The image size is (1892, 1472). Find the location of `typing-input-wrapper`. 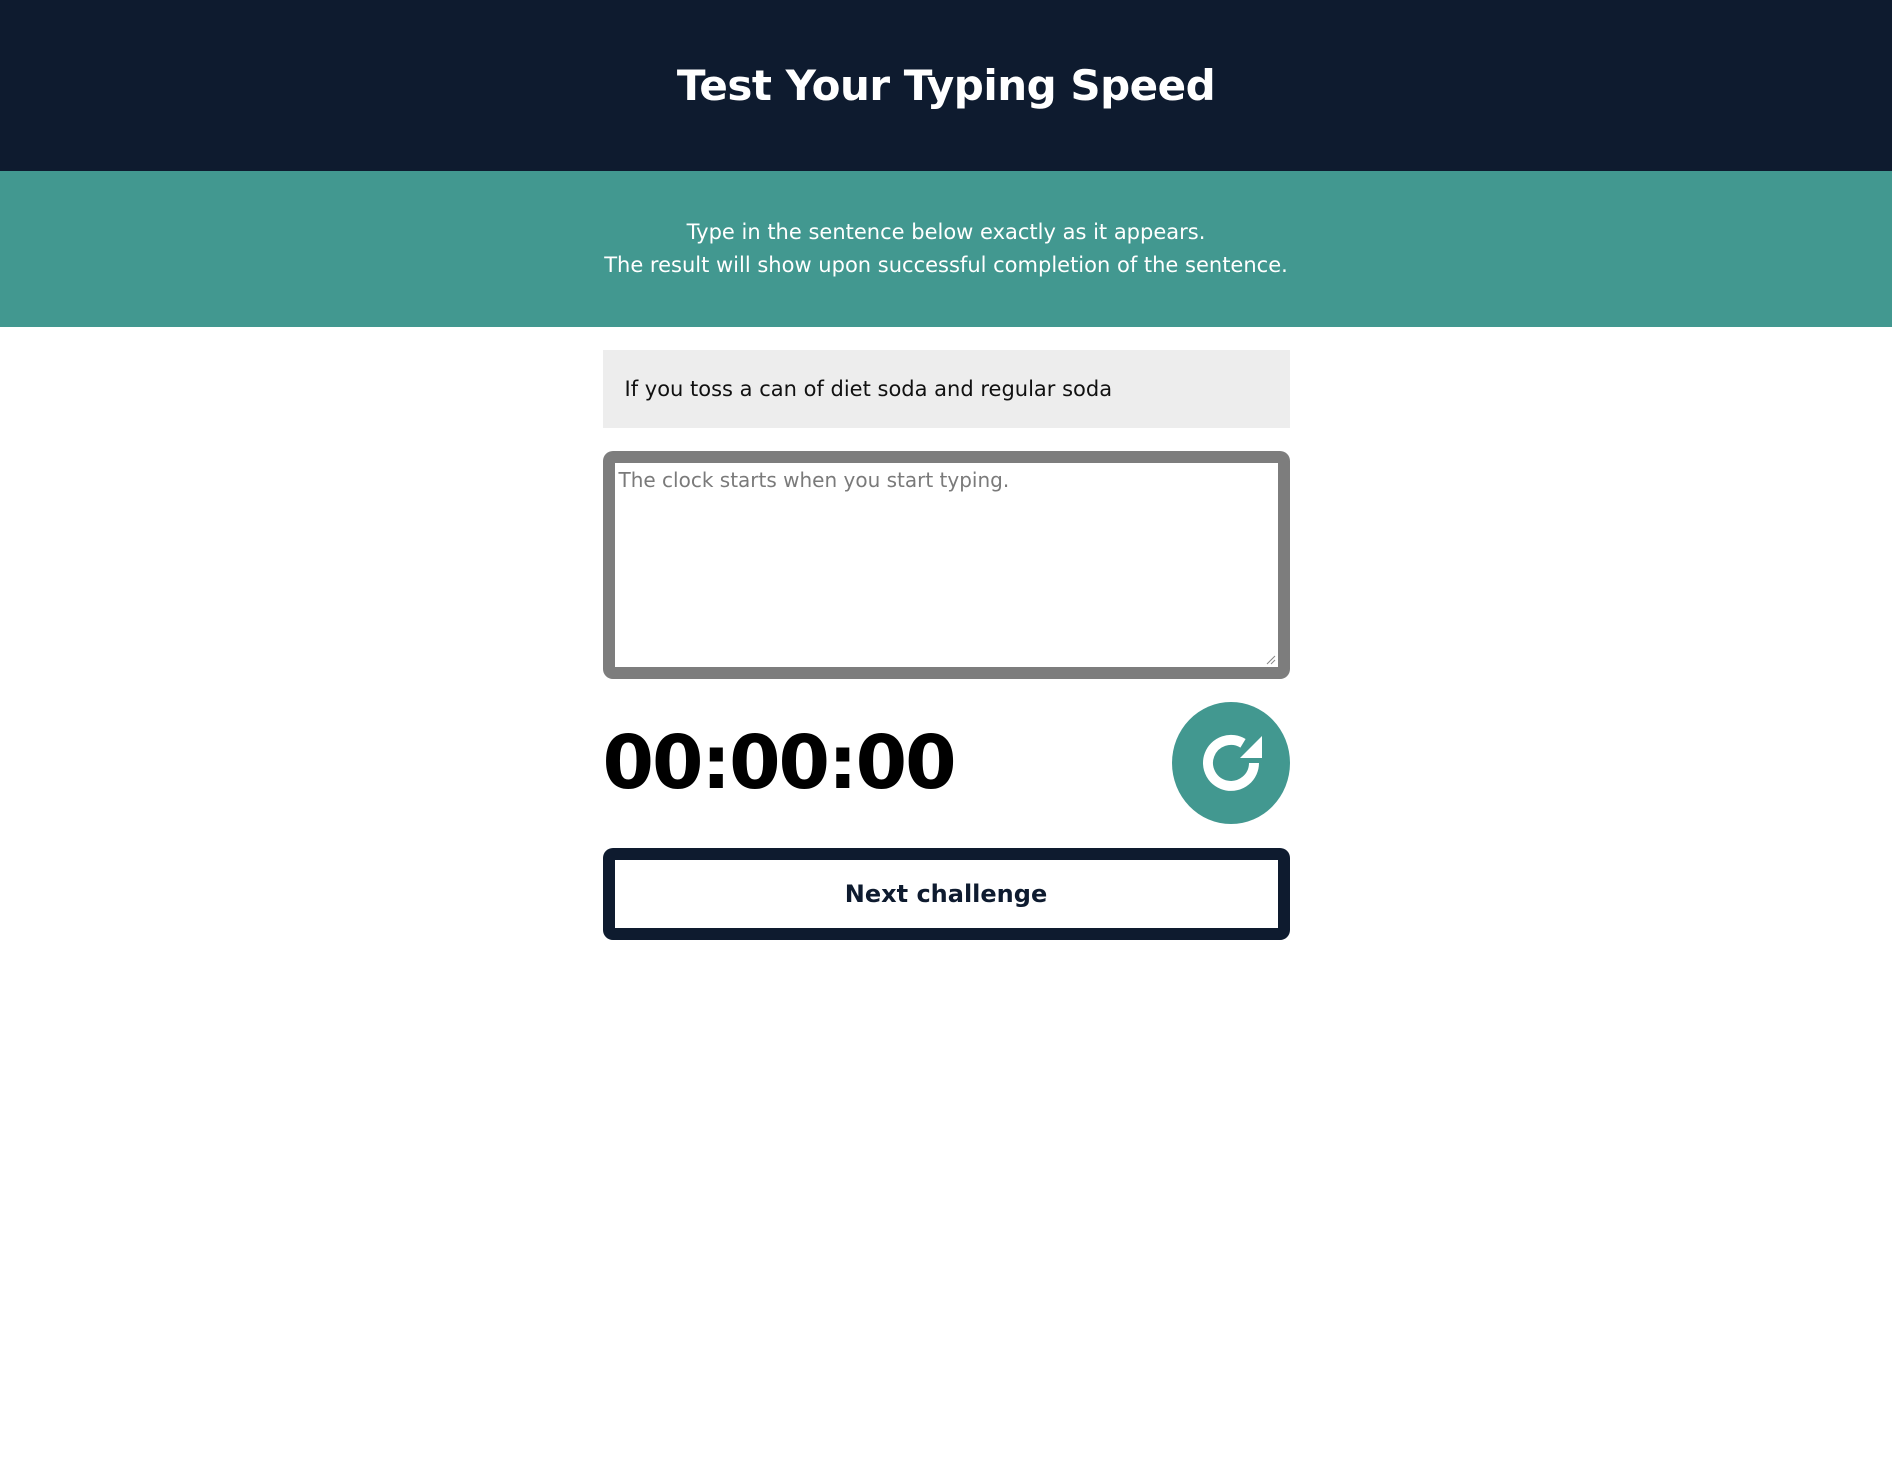

typing-input-wrapper is located at coordinates (946, 565).